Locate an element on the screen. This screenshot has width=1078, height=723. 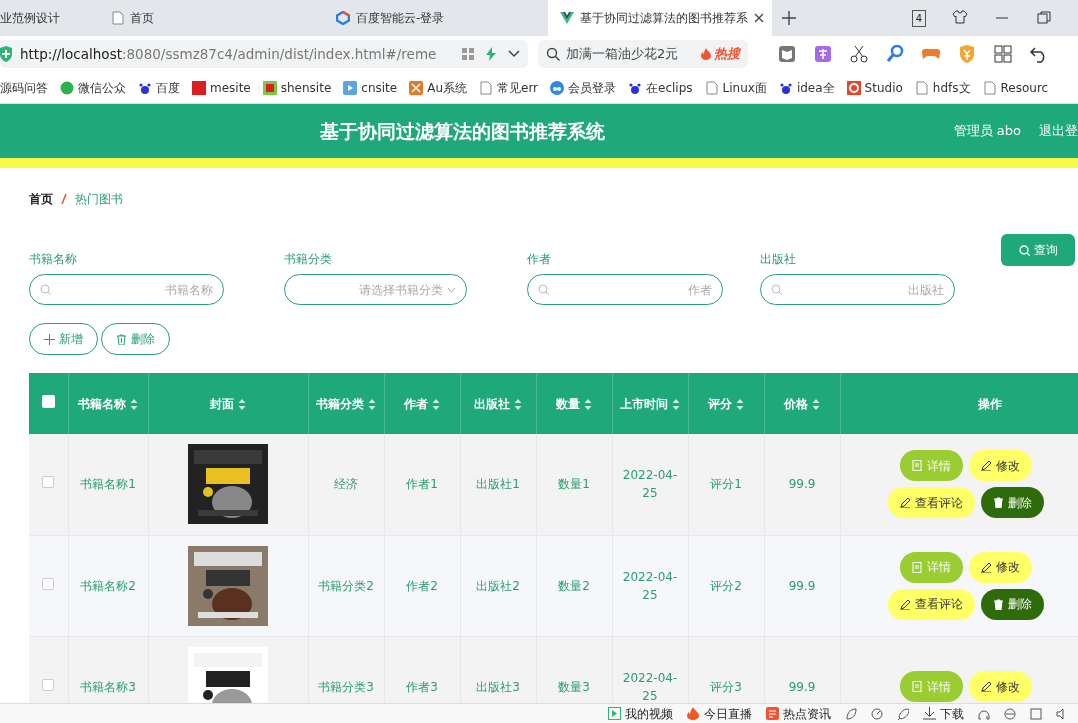
bookmark: 在eclips is located at coordinates (660, 87).